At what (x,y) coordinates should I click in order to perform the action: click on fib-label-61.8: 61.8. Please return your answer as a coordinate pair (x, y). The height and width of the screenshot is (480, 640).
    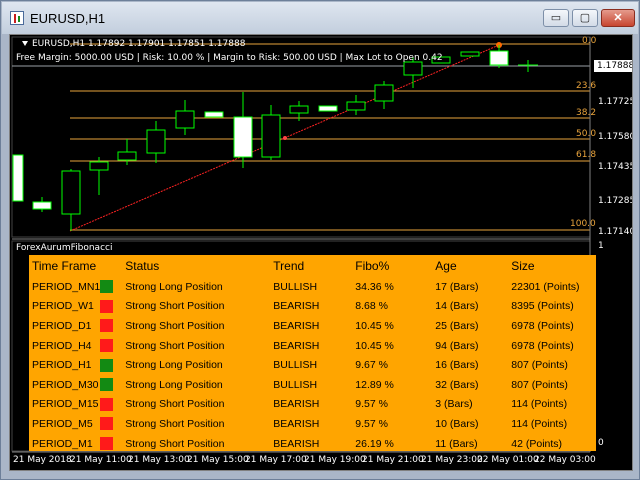
    Looking at the image, I should click on (586, 155).